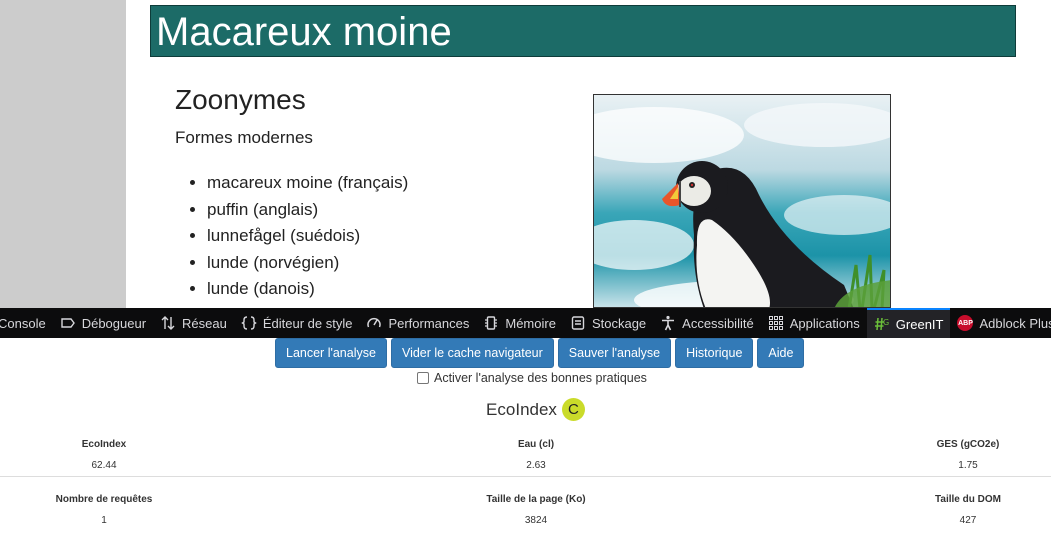  I want to click on save-analysis-button: Sauver l'analyse, so click(614, 353).